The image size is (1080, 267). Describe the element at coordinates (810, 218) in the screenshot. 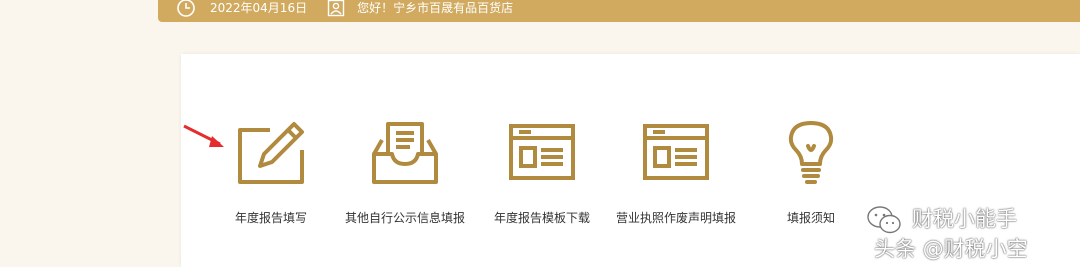

I see `menu-label: 填报须知` at that location.